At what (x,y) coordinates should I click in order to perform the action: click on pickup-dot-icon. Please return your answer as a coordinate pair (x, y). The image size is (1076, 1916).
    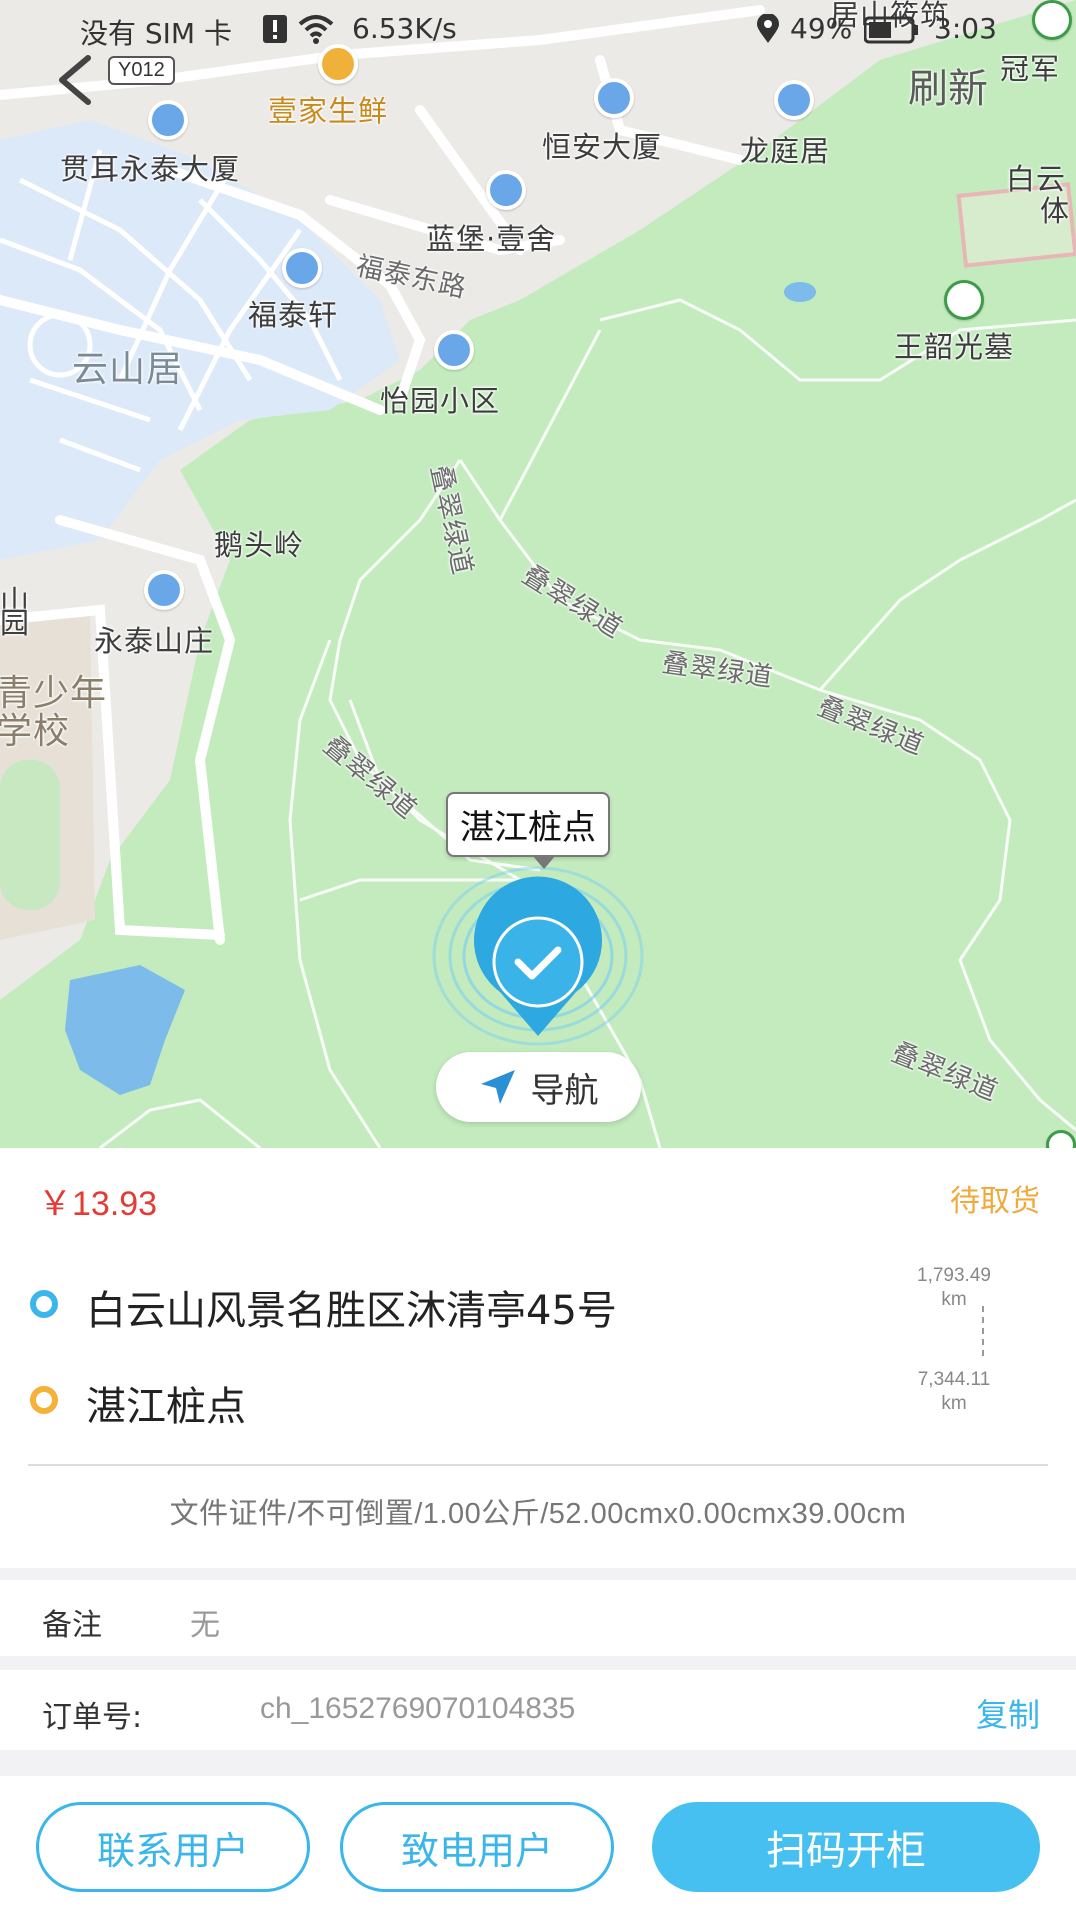
    Looking at the image, I should click on (44, 1304).